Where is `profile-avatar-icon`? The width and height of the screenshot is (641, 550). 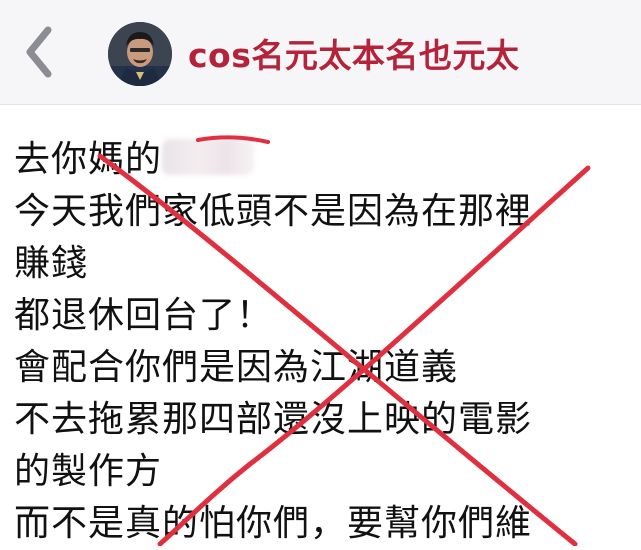
profile-avatar-icon is located at coordinates (140, 54).